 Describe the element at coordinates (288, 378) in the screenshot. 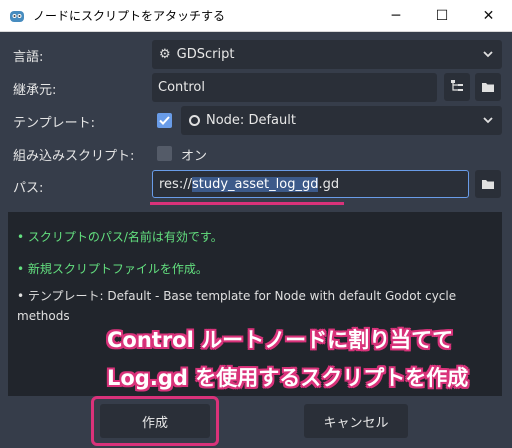

I see `annotation-line-2: Log.gd を使用するスクリプトを作成` at that location.